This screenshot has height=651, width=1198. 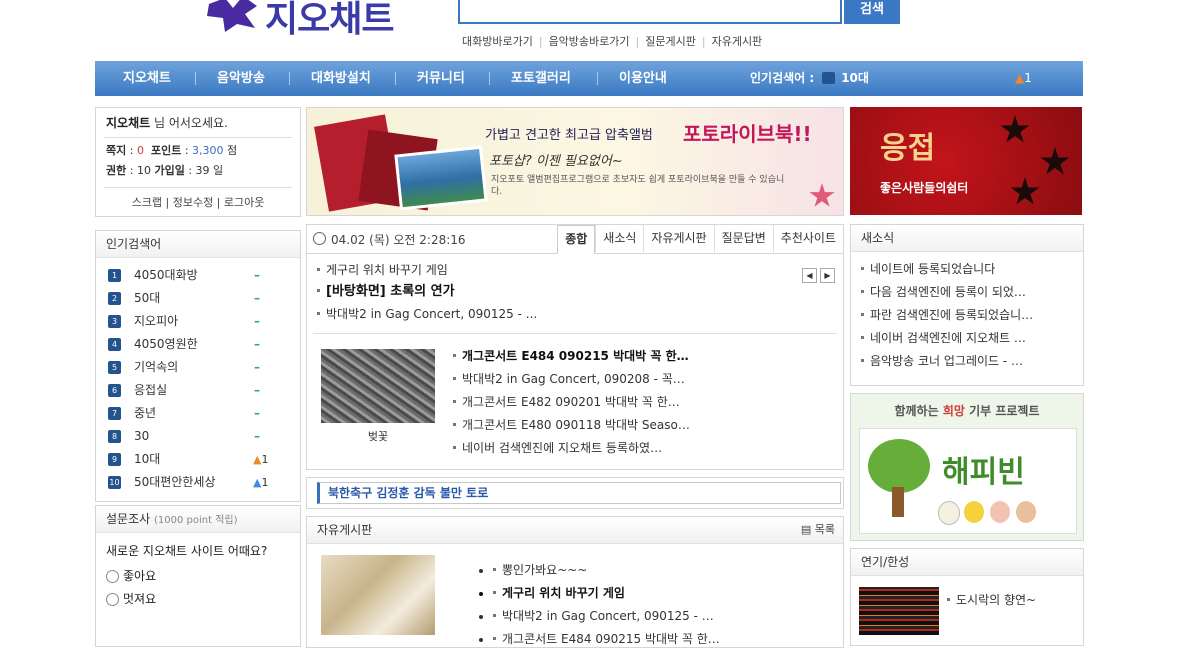 What do you see at coordinates (541, 78) in the screenshot?
I see `nav-item-gallery: 포토갤러리` at bounding box center [541, 78].